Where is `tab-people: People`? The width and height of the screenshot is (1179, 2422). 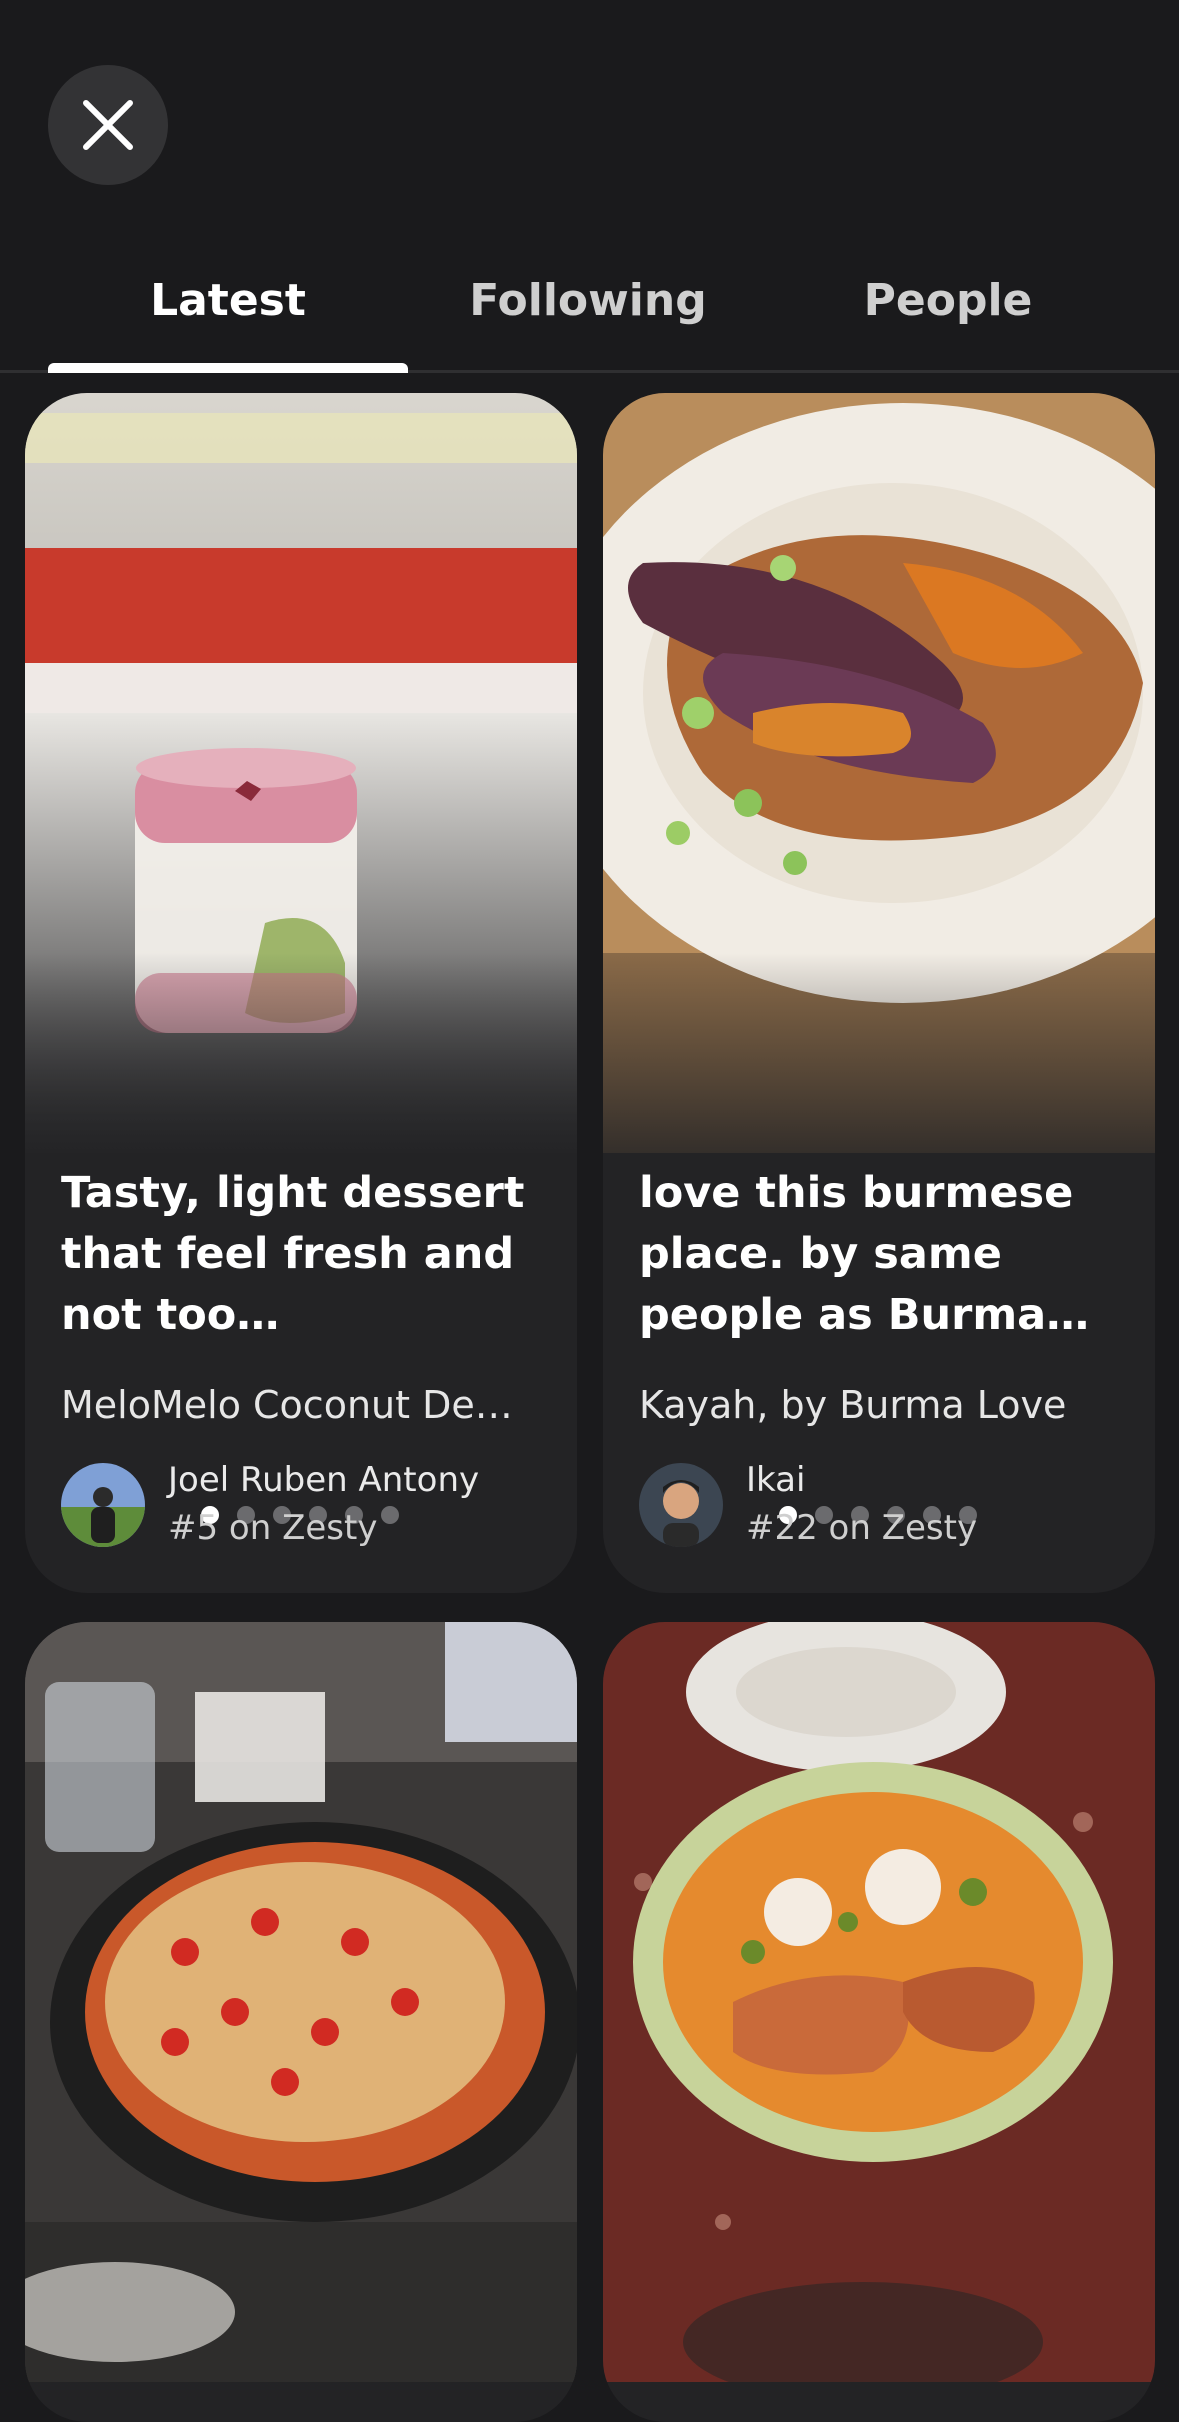
tab-people: People is located at coordinates (948, 300).